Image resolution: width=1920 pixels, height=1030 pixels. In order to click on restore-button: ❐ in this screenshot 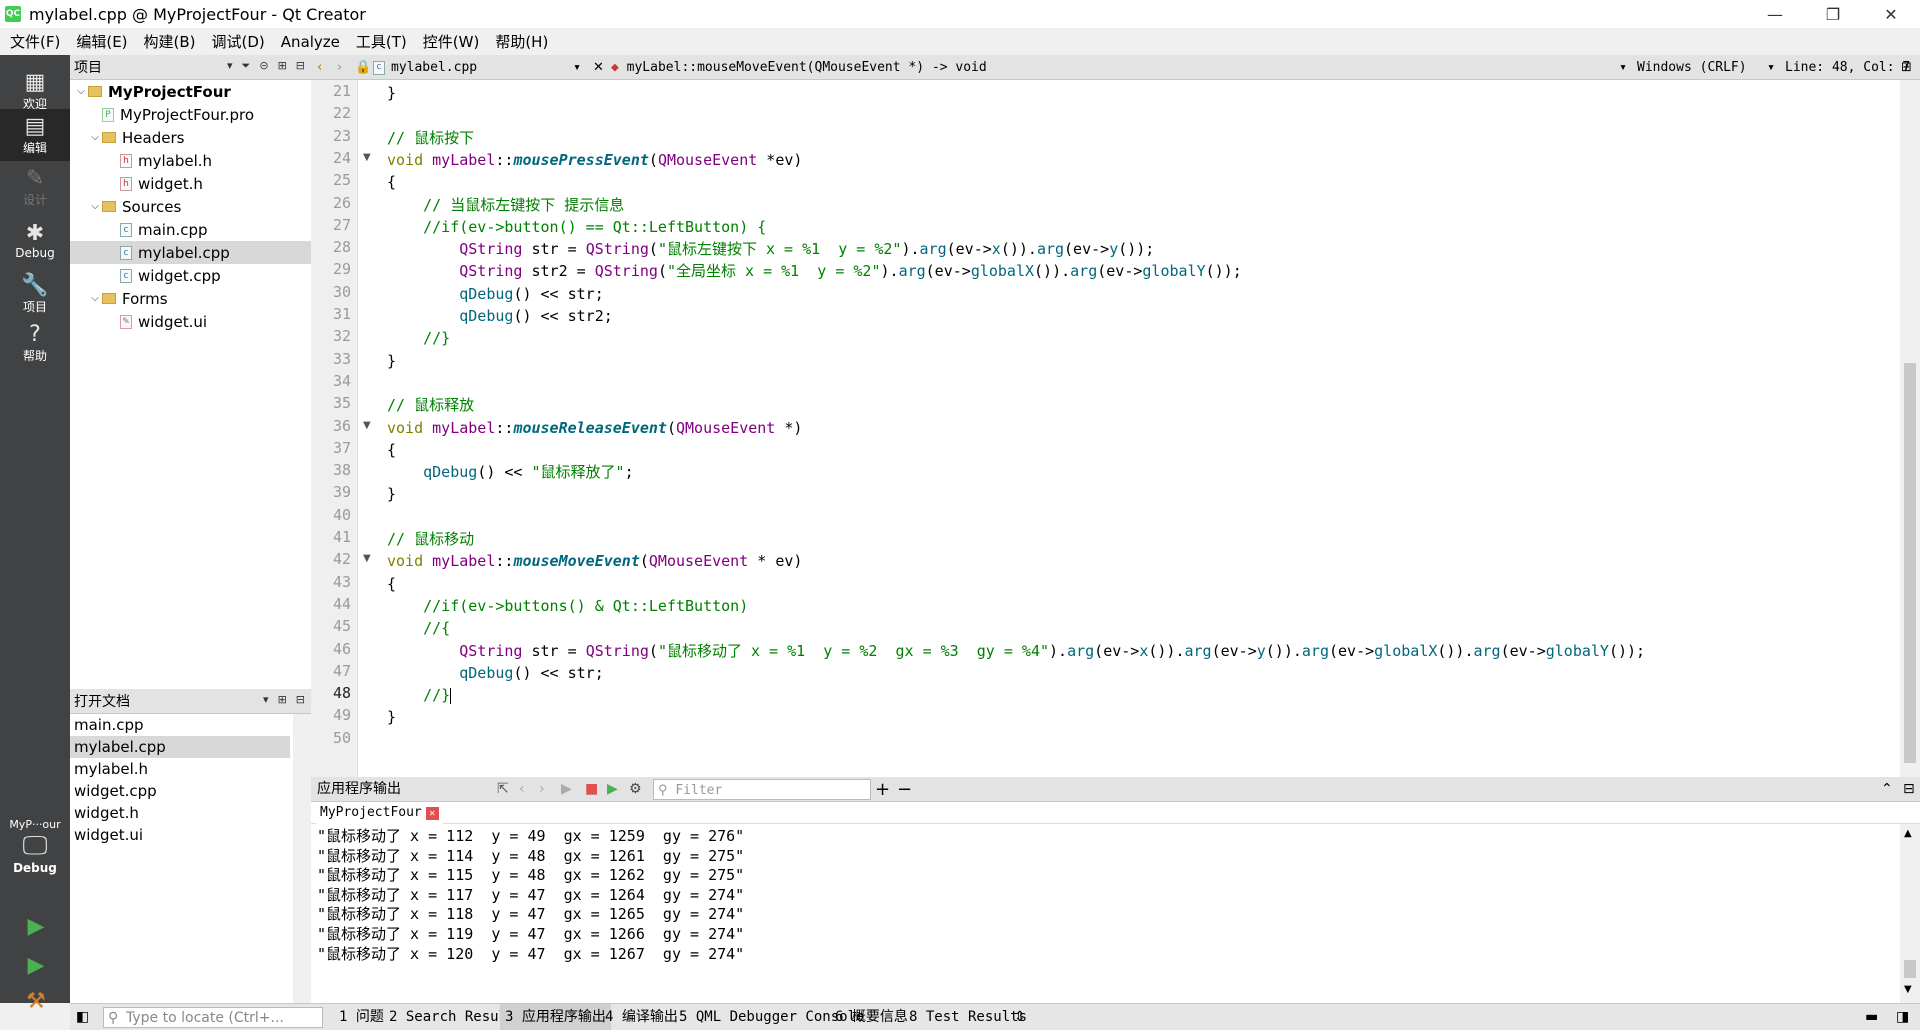, I will do `click(1833, 14)`.